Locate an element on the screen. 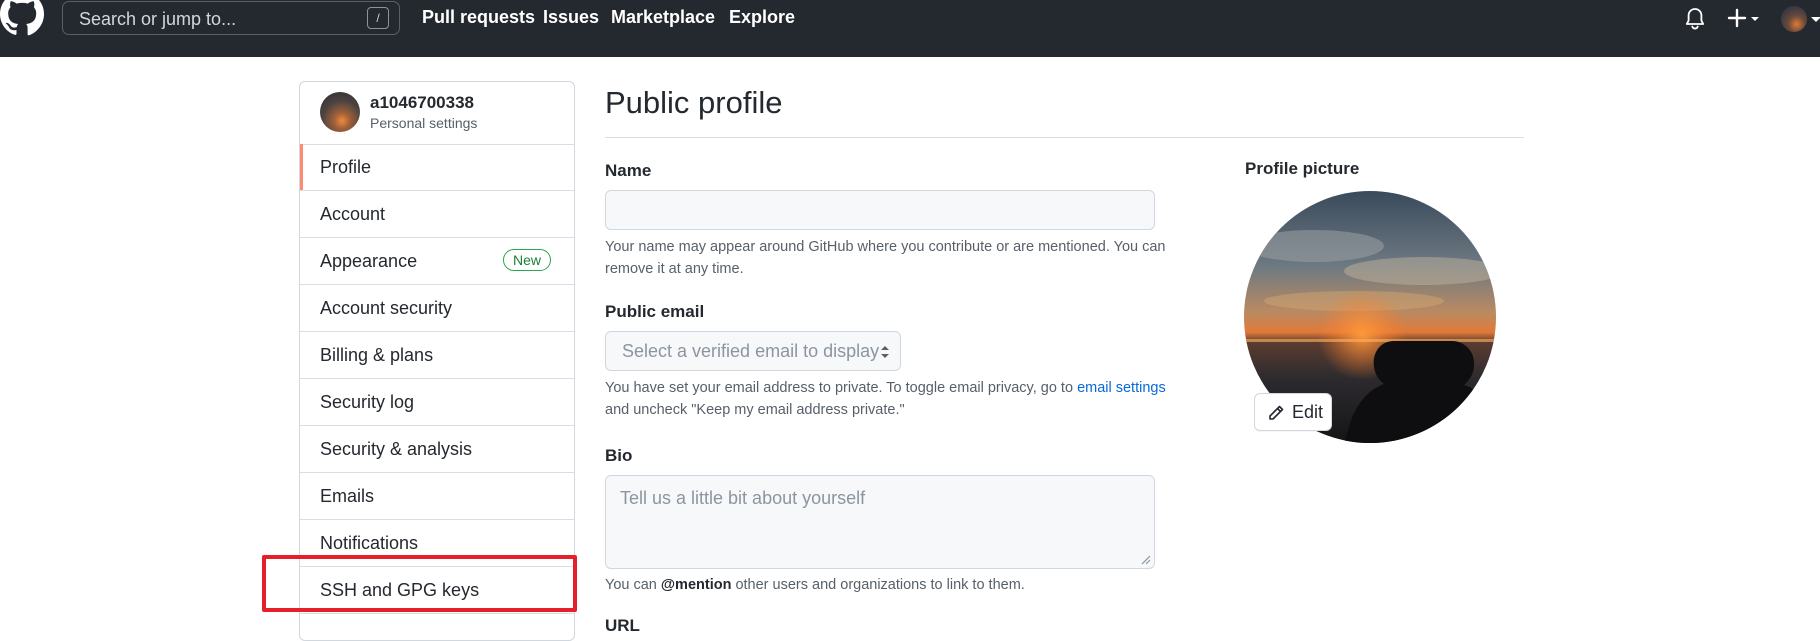  username: a1046700338 is located at coordinates (422, 102).